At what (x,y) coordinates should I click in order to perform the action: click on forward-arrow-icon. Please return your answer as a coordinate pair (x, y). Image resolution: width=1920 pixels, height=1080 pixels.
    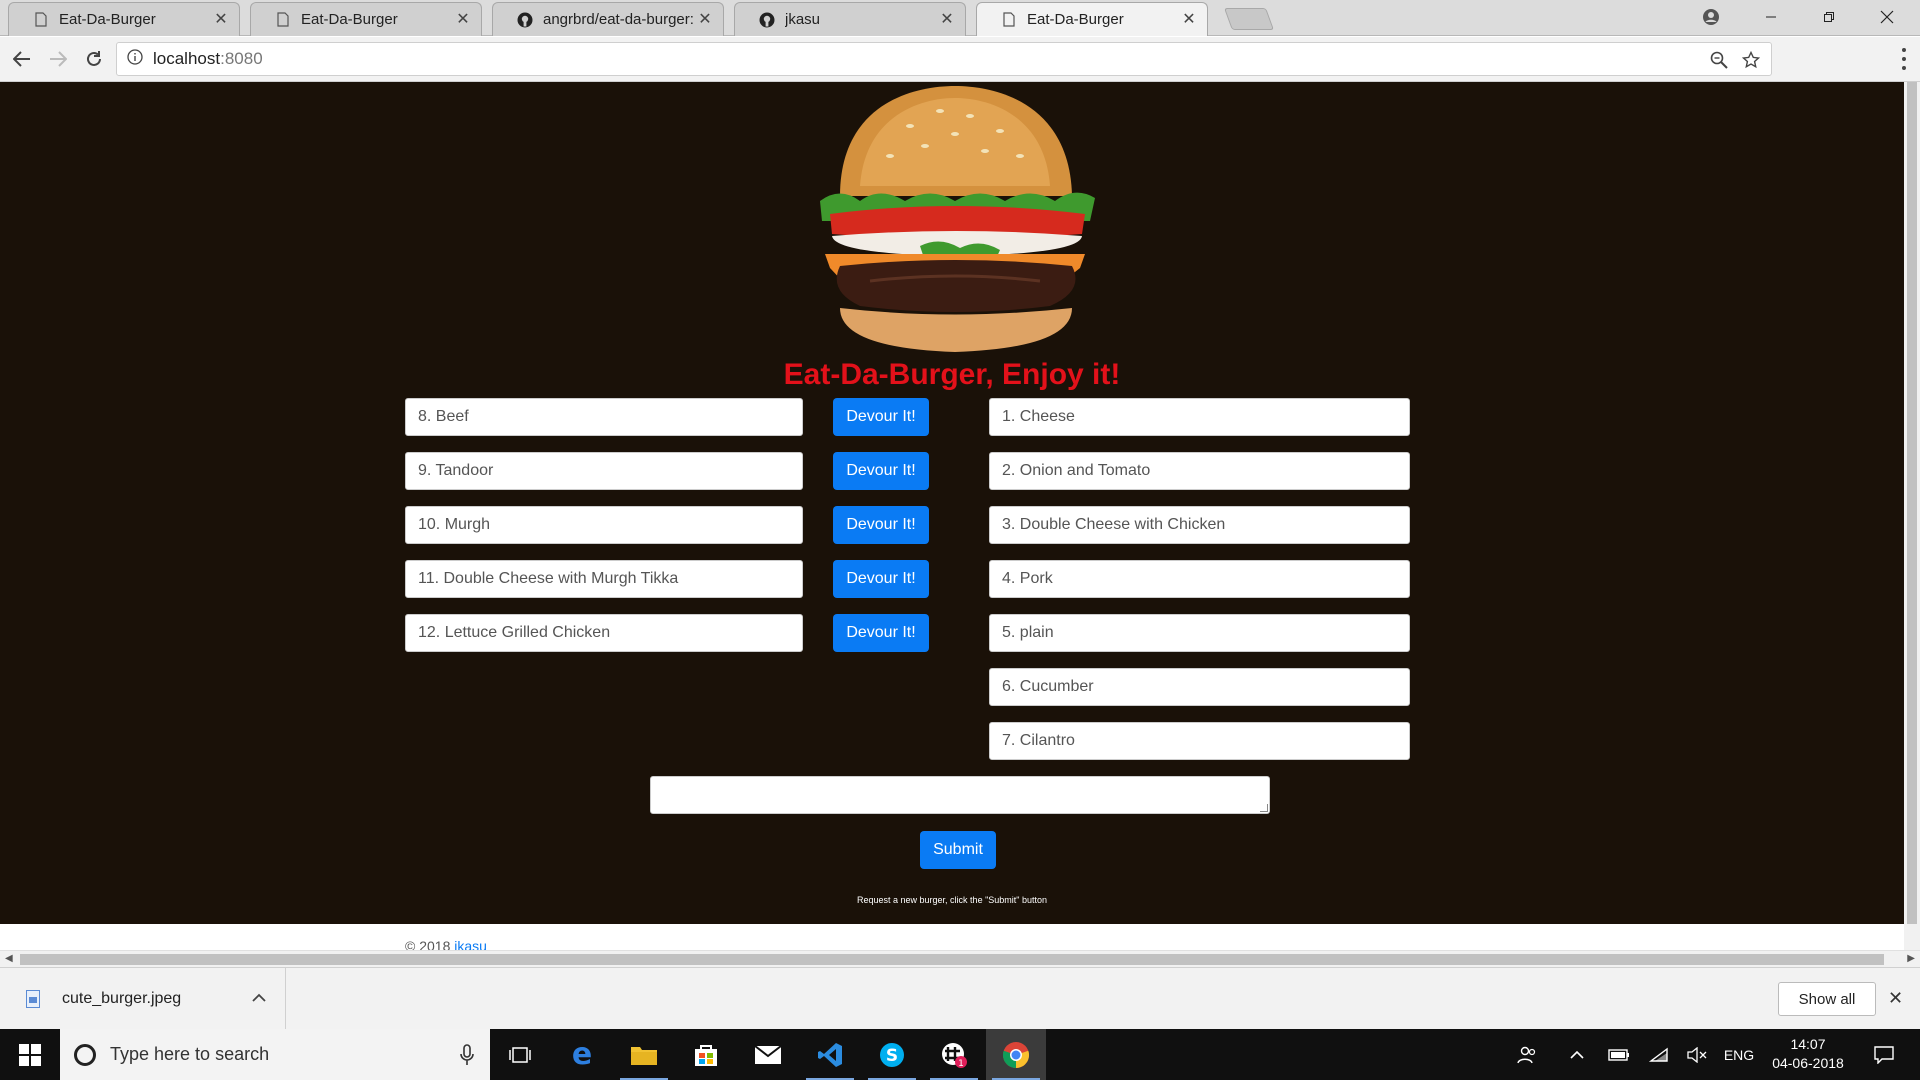
    Looking at the image, I should click on (58, 59).